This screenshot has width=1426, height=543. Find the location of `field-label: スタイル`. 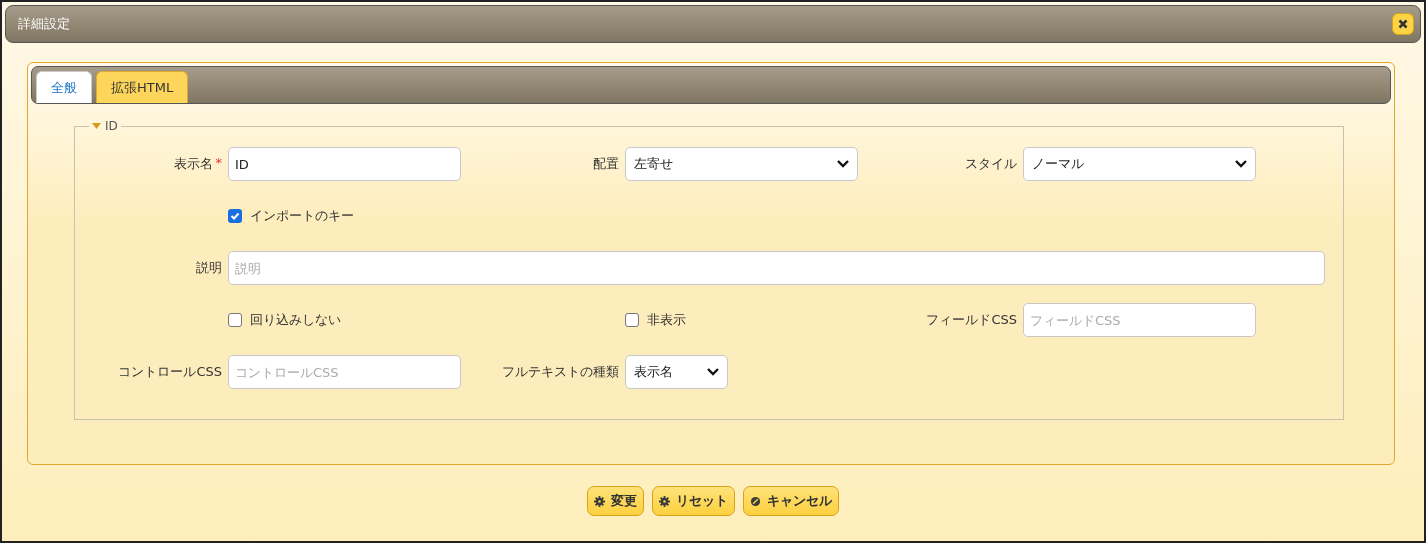

field-label: スタイル is located at coordinates (991, 164).